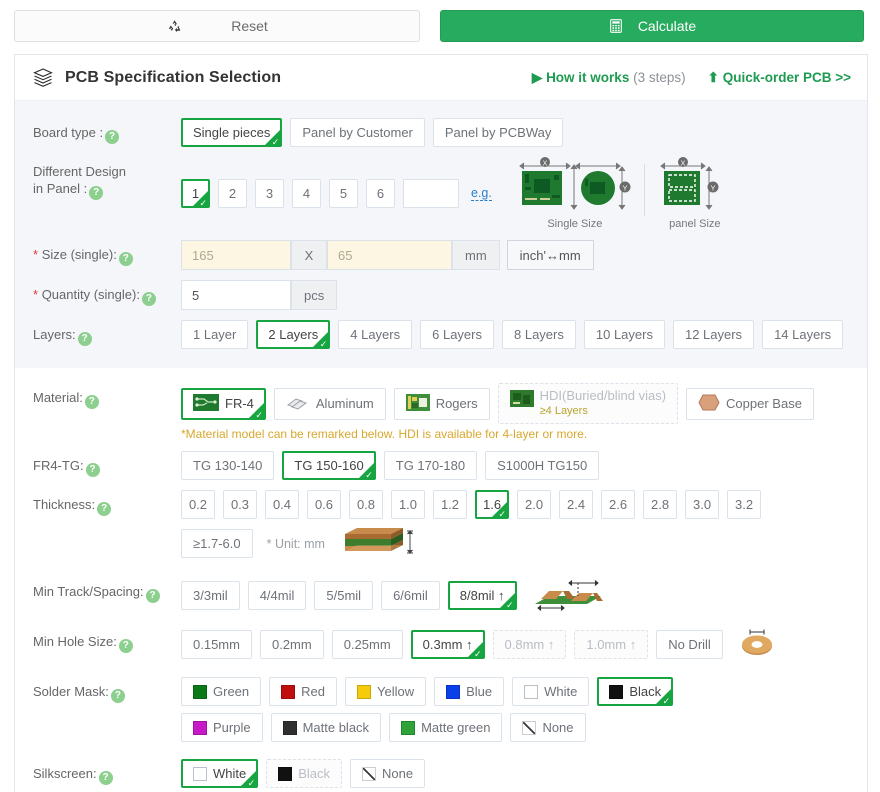 The width and height of the screenshot is (880, 792). Describe the element at coordinates (588, 77) in the screenshot. I see `how-it-works-label: How it works` at that location.